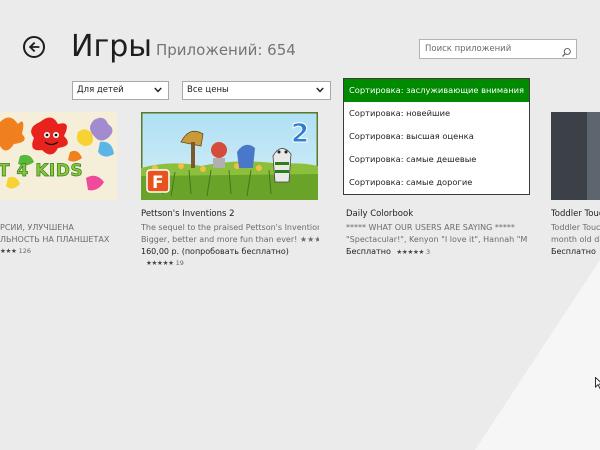  I want to click on toddler-touch-artwork, so click(575, 156).